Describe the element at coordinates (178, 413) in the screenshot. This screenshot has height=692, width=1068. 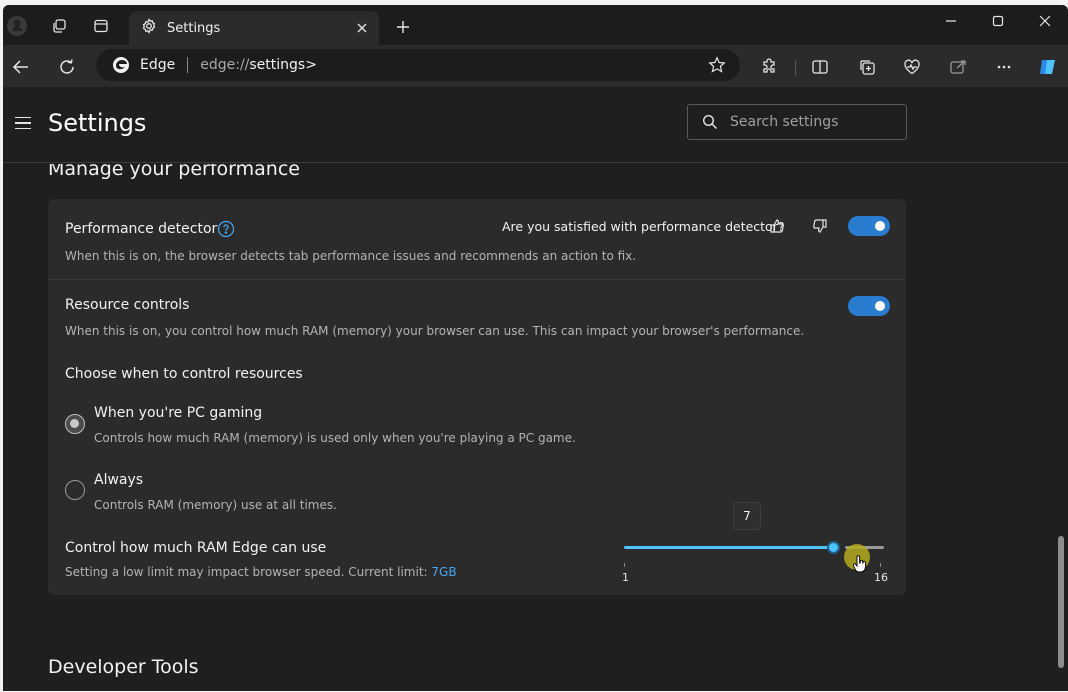
I see `option-pc-gaming-label: When you're PC gaming` at that location.